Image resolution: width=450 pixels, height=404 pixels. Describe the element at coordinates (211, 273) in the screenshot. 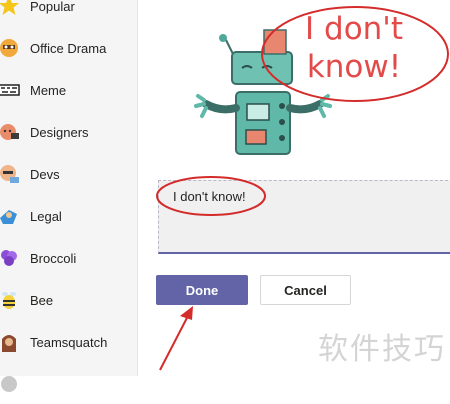

I see `annotation-overlay` at that location.